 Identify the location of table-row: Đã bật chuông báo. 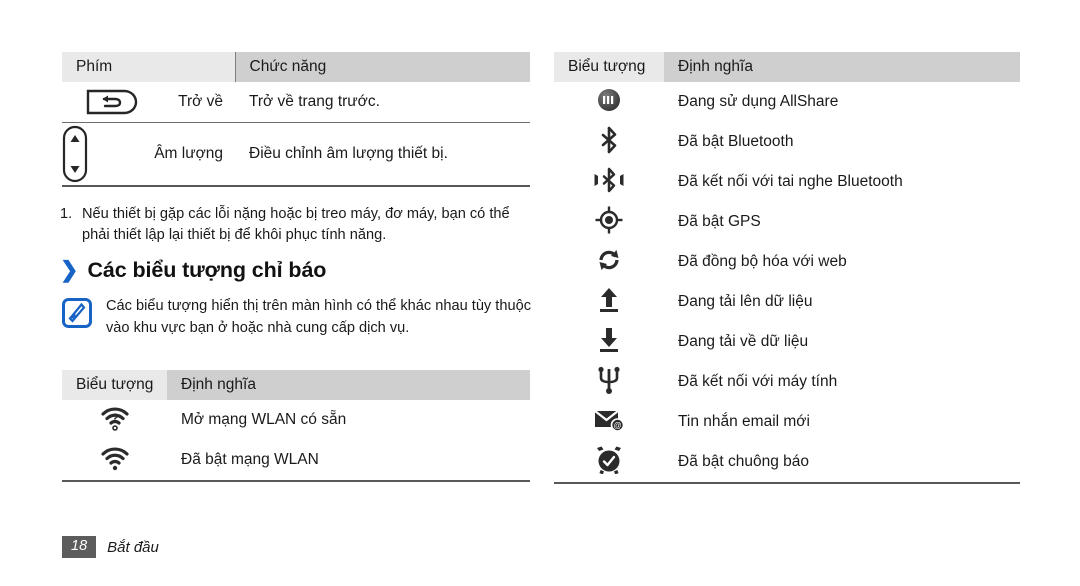
(787, 463).